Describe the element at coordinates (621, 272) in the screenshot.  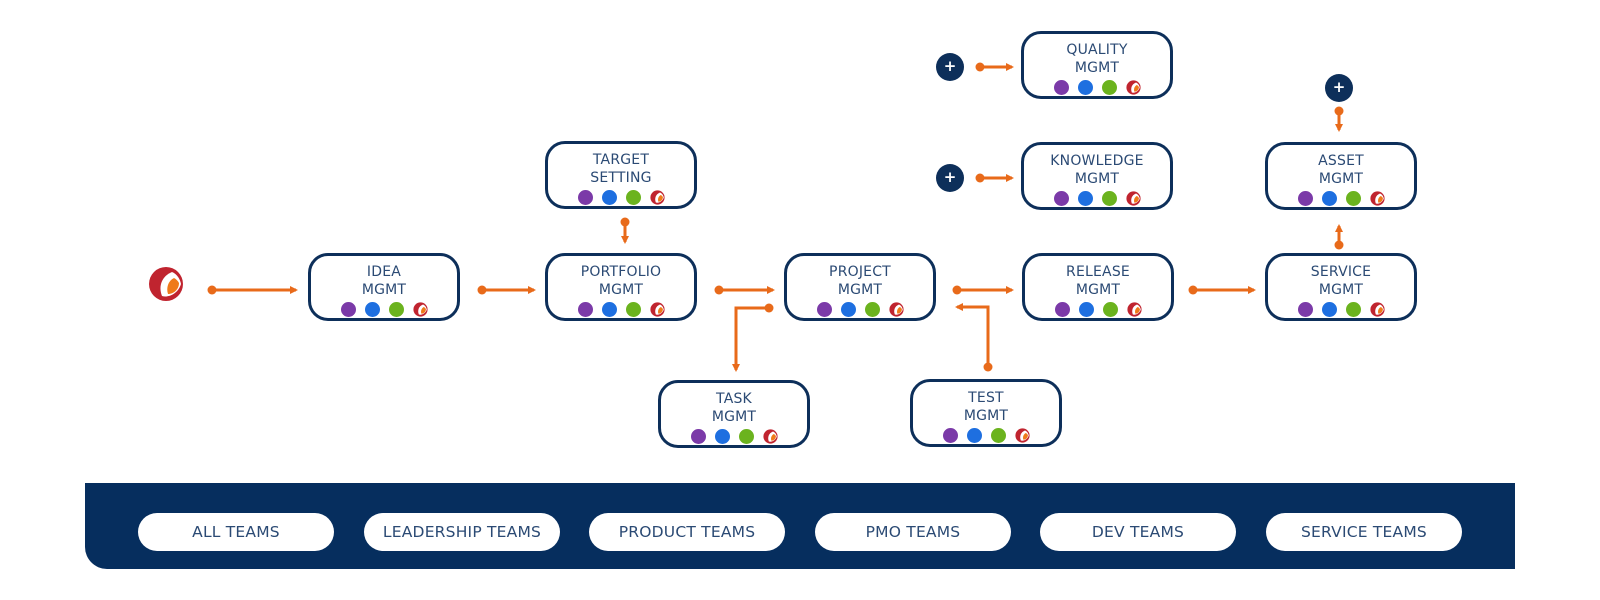
I see `node-title: PORTFOLIO` at that location.